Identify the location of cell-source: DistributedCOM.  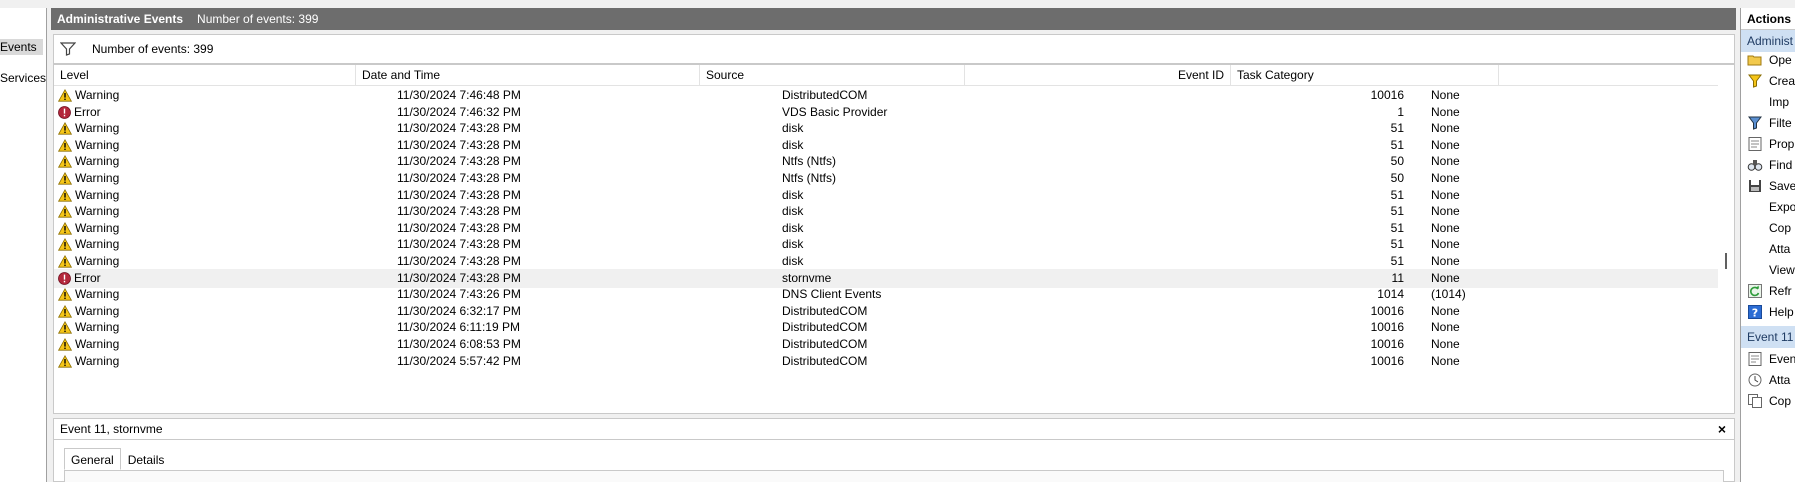
(825, 360).